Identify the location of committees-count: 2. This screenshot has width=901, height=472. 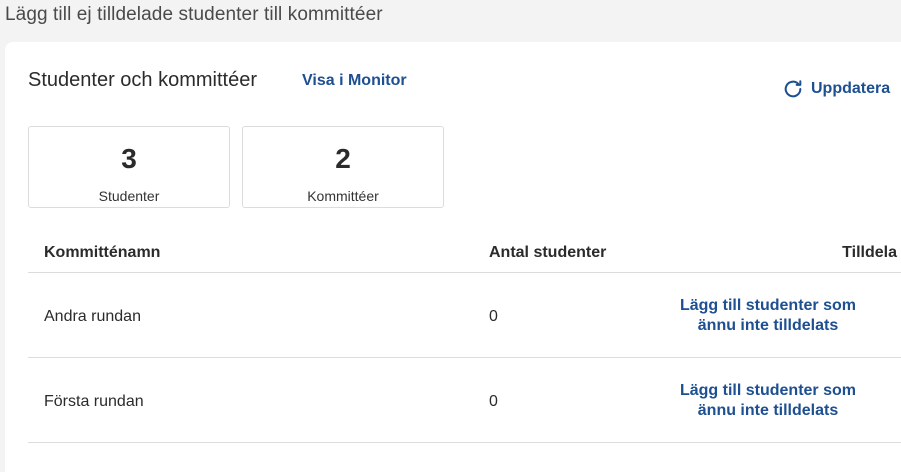
(343, 158).